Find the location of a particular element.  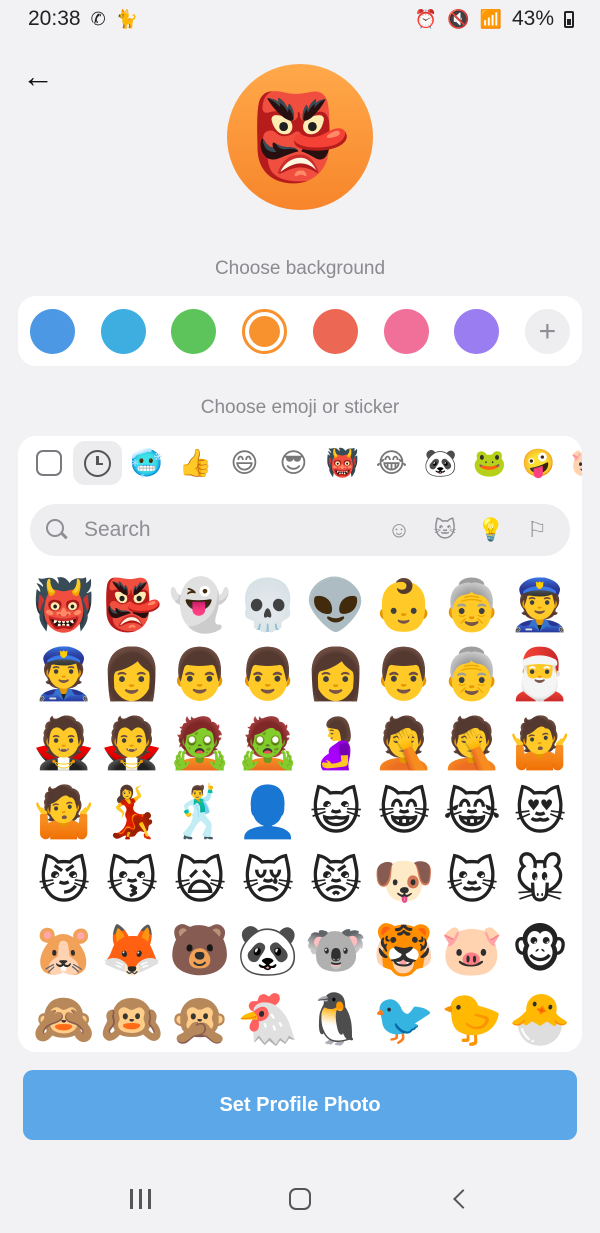

add-color-button: + is located at coordinates (547, 331).